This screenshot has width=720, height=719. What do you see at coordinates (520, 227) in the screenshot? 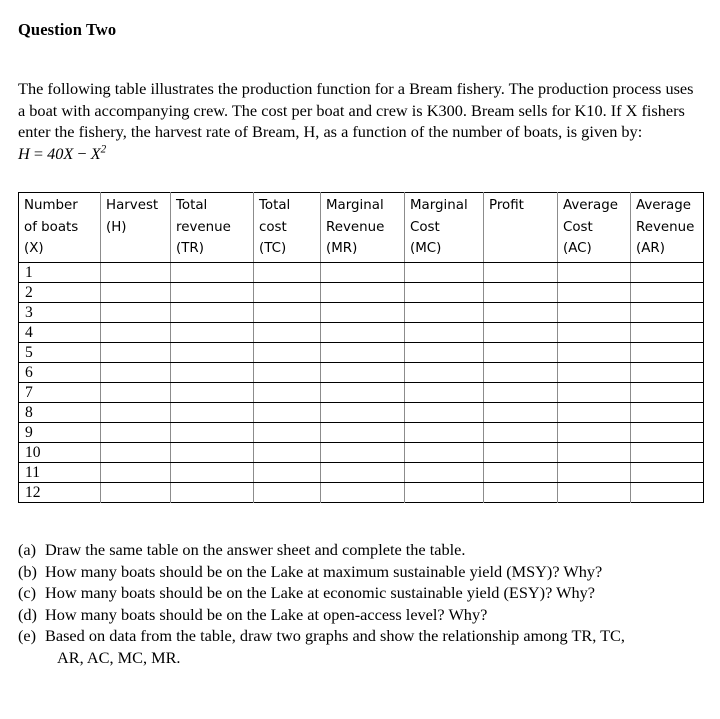
I see `column-header-profit: Profit` at bounding box center [520, 227].